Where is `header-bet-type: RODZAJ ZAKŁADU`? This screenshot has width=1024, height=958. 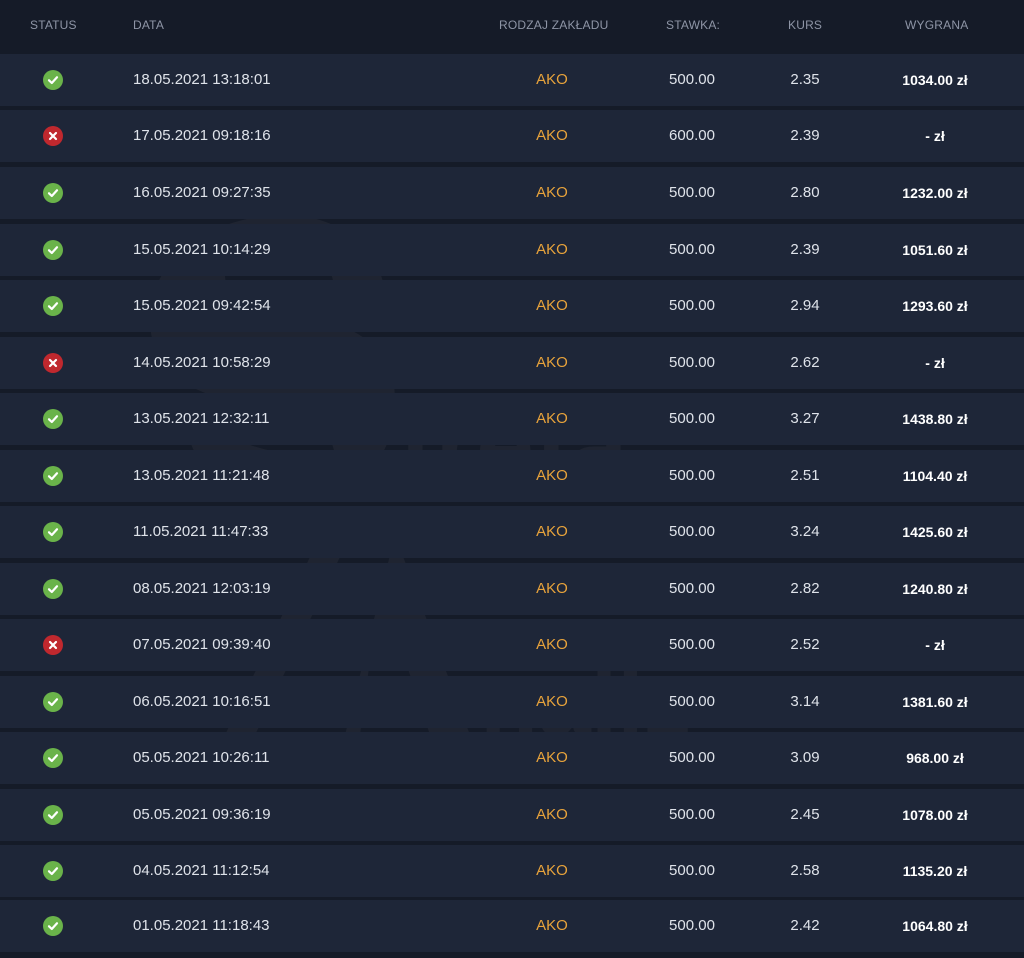 header-bet-type: RODZAJ ZAKŁADU is located at coordinates (553, 25).